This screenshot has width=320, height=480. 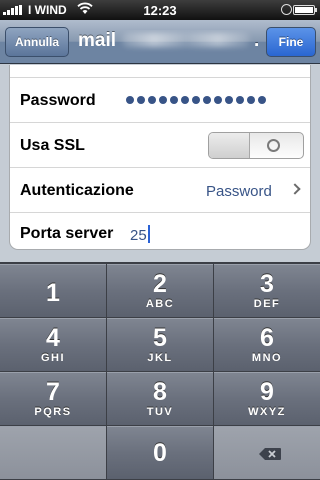 I want to click on auth-value: Password, so click(x=239, y=191).